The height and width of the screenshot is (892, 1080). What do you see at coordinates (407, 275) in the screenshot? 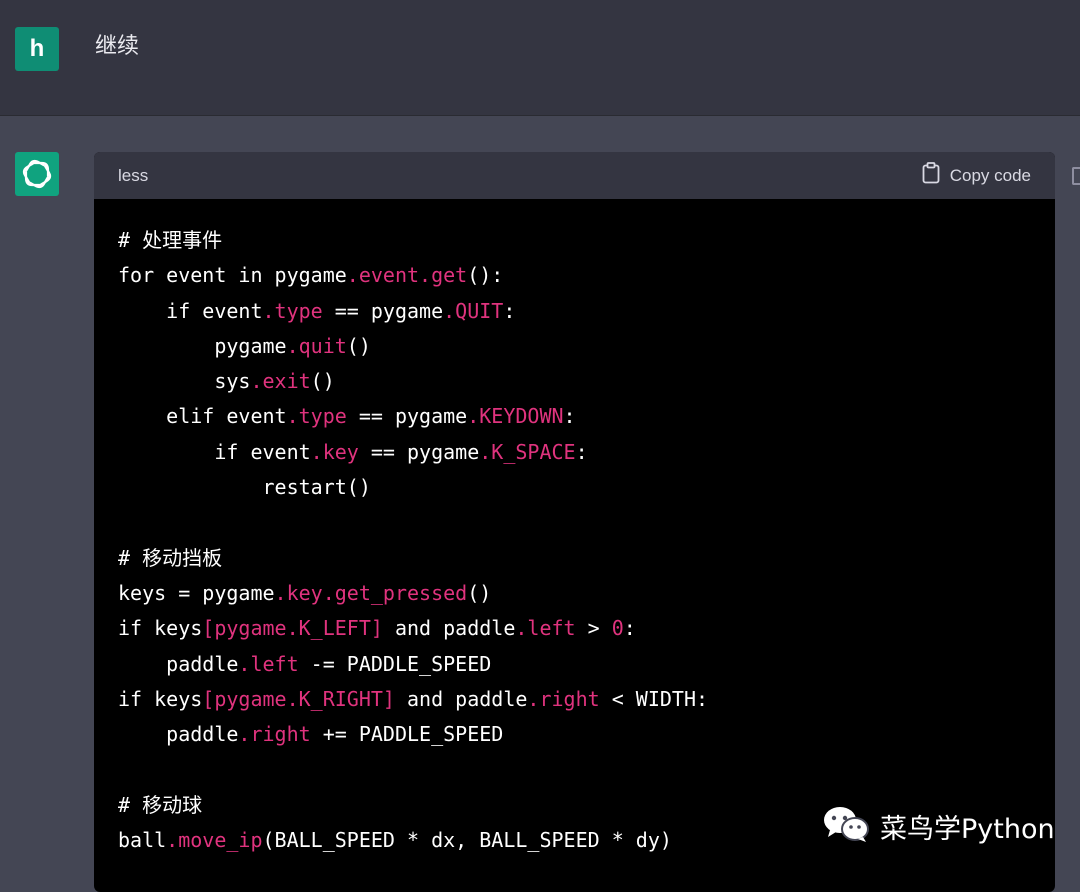
I see `code-member-token: .event.get` at bounding box center [407, 275].